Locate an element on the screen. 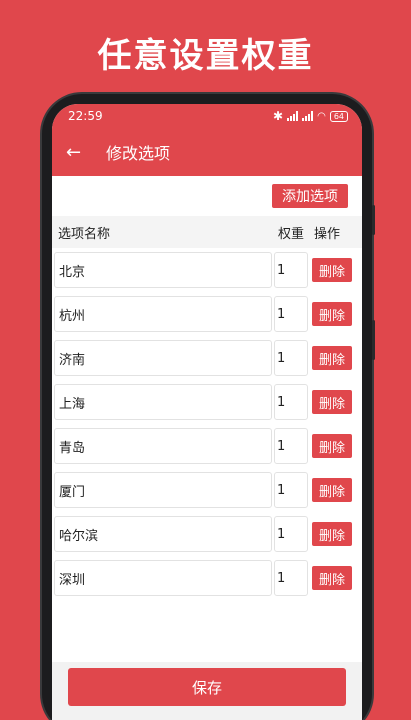 Image resolution: width=411 pixels, height=720 pixels. status-icons: ✱ ◠ 64 is located at coordinates (310, 116).